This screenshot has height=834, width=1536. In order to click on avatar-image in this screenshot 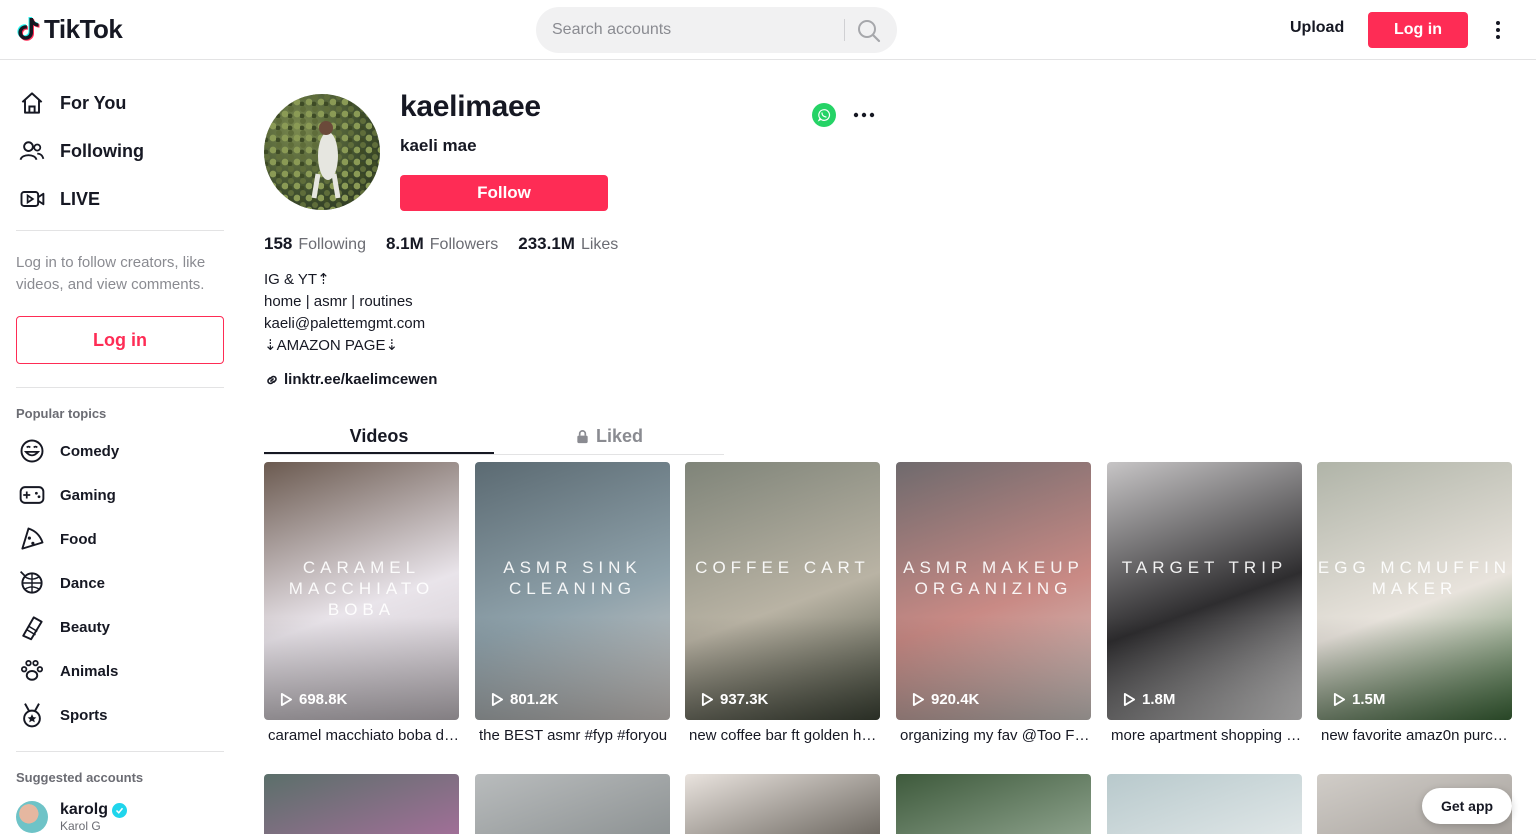, I will do `click(322, 152)`.